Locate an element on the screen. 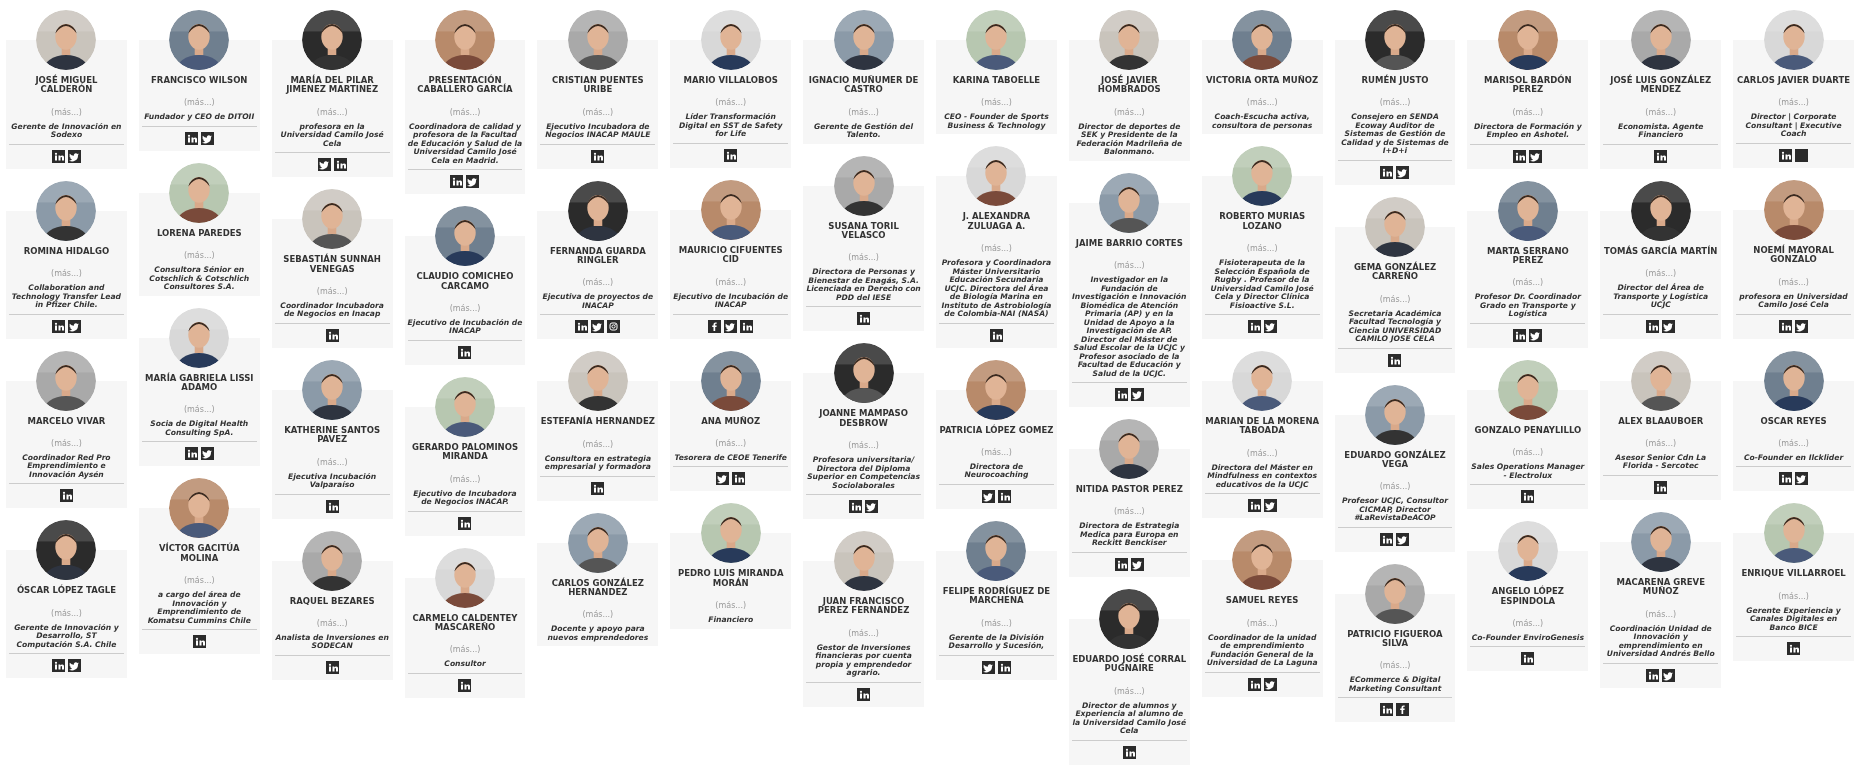  facebook-icon is located at coordinates (1403, 710).